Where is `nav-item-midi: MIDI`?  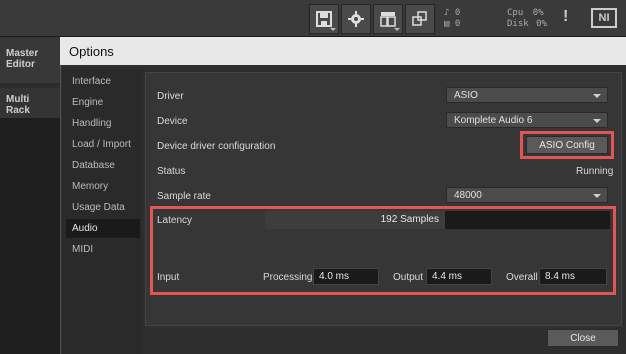
nav-item-midi: MIDI is located at coordinates (103, 249).